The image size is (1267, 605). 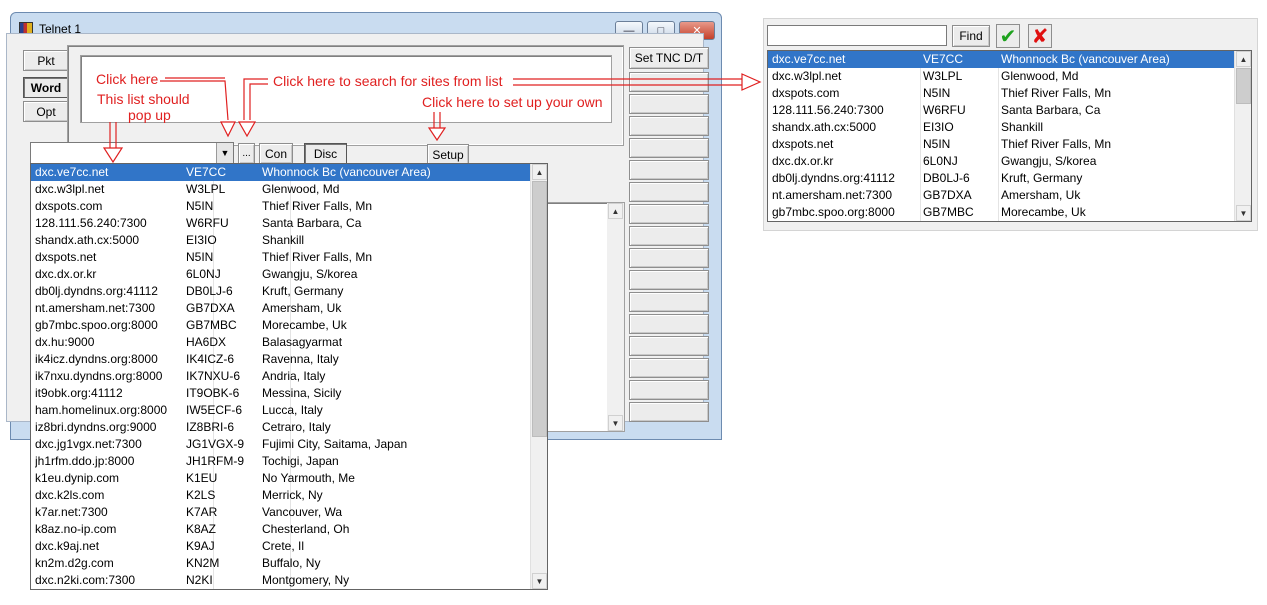 What do you see at coordinates (448, 154) in the screenshot?
I see `setup-button: Setup` at bounding box center [448, 154].